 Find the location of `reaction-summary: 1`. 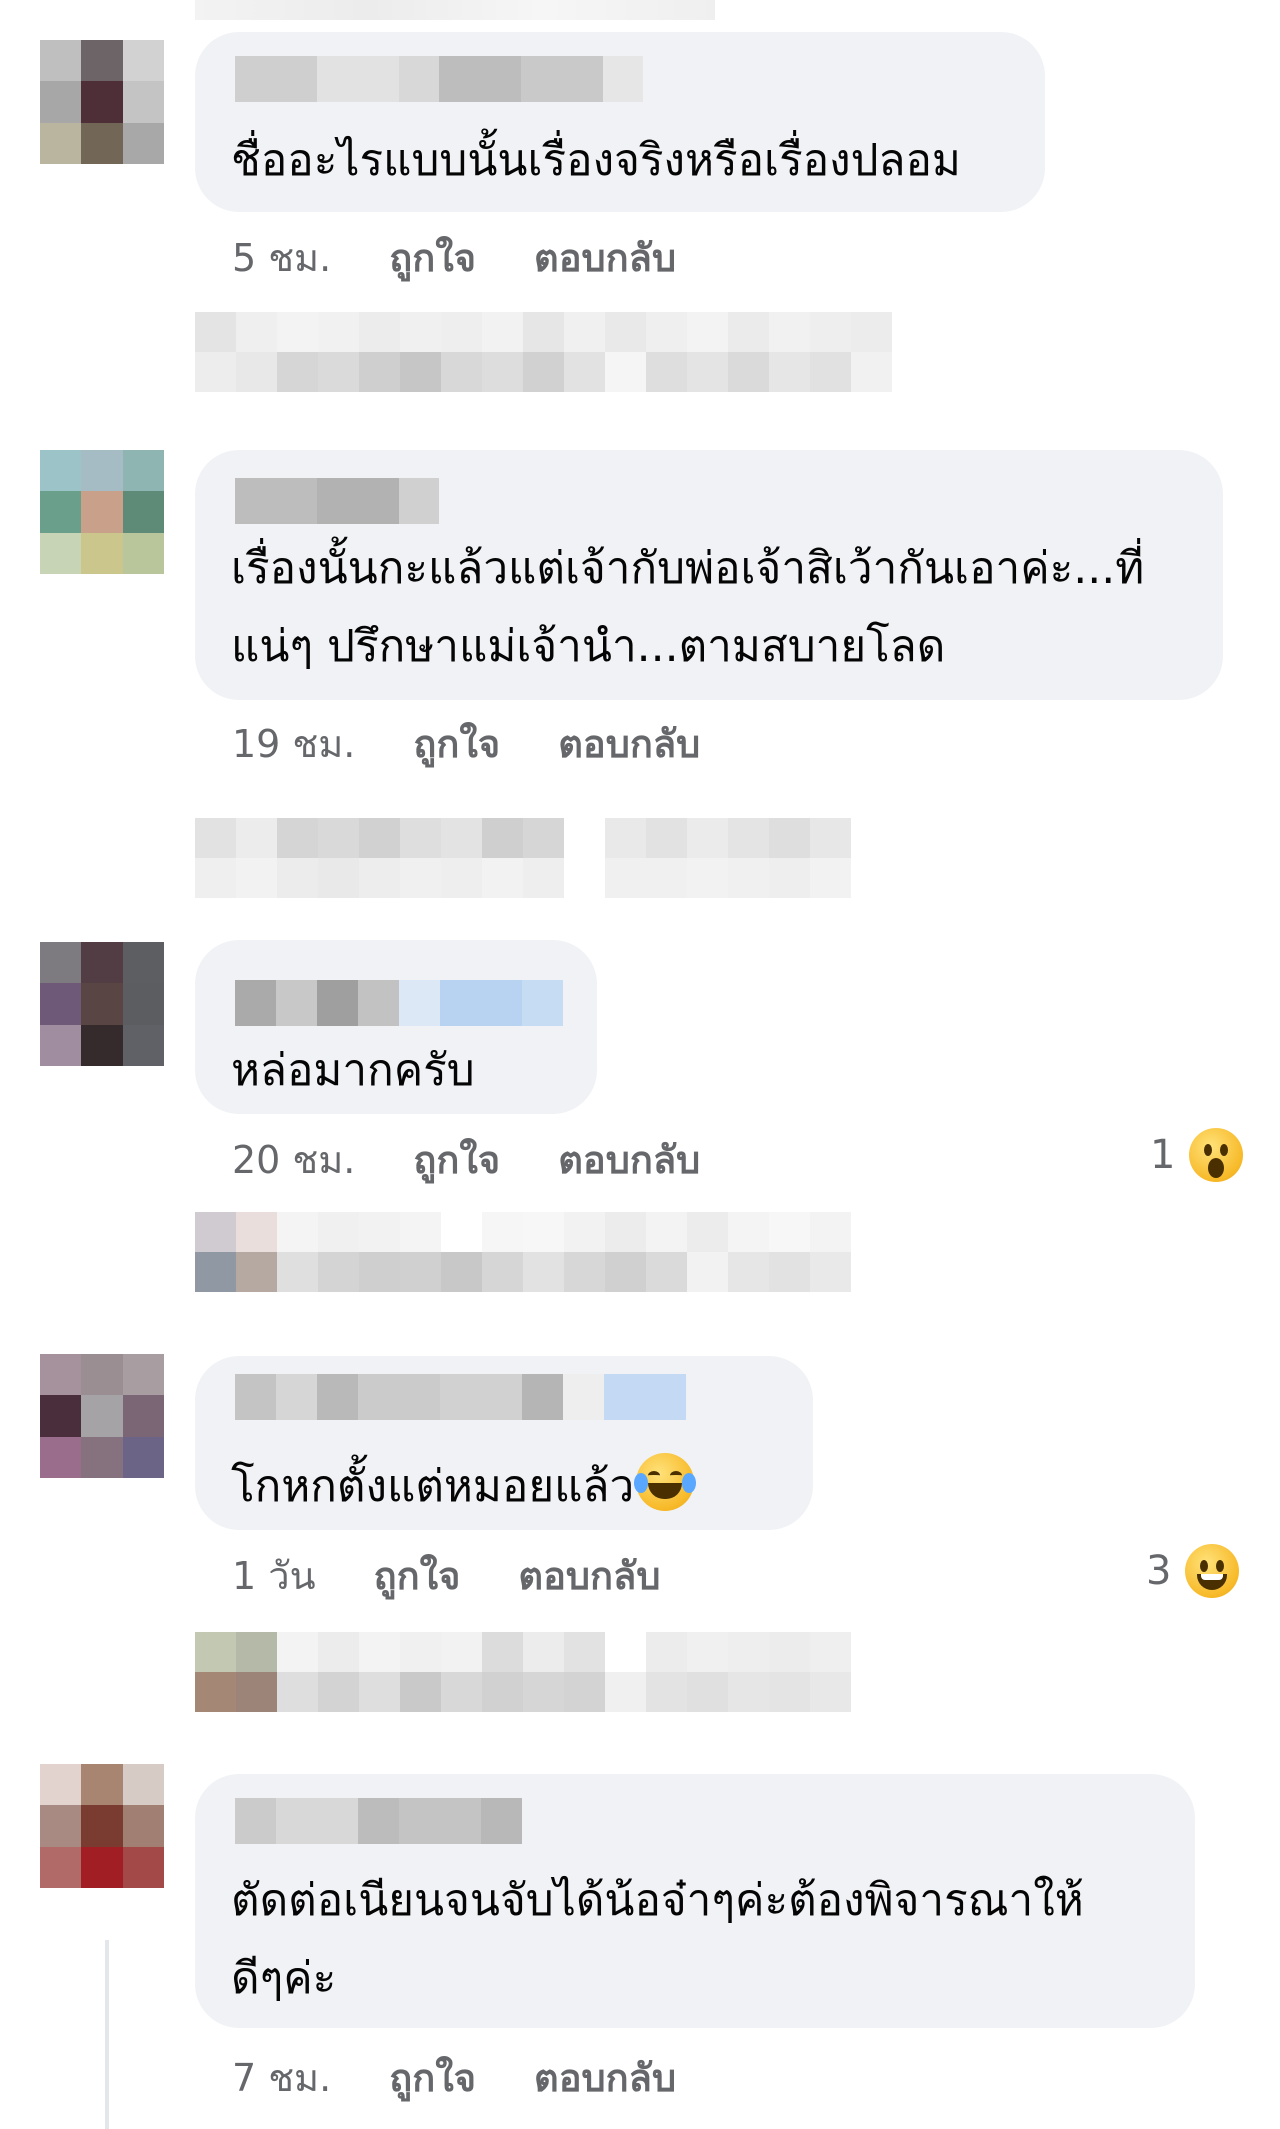

reaction-summary: 1 is located at coordinates (1197, 1155).